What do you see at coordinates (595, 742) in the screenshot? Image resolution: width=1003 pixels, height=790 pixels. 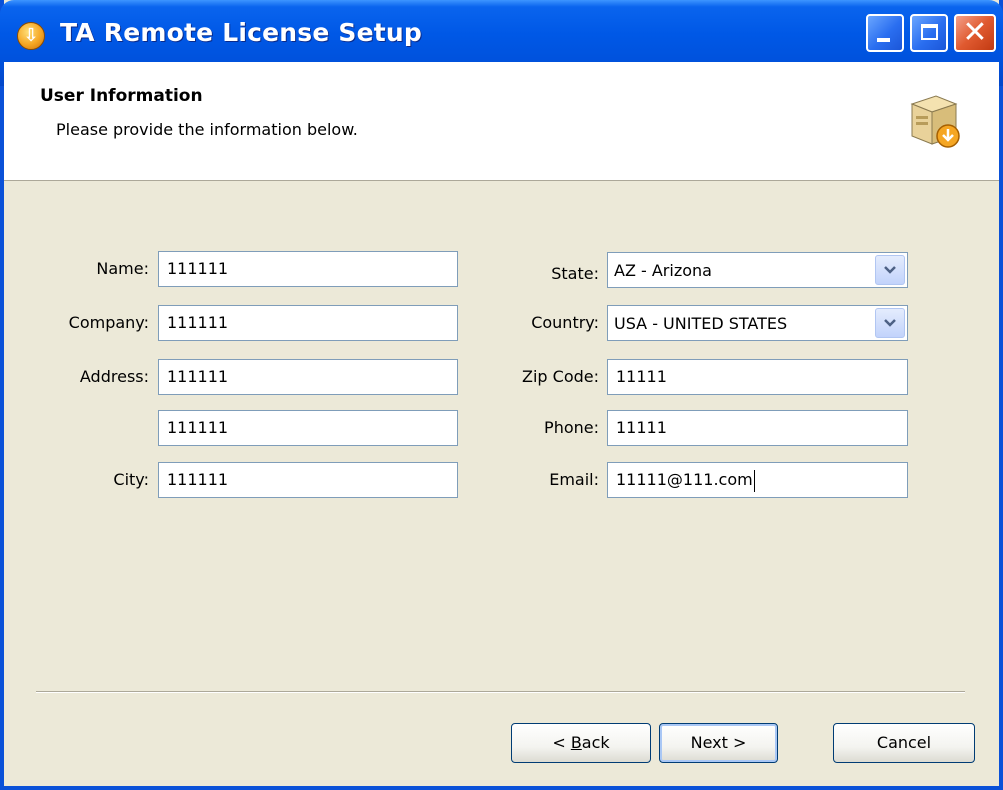 I see `back-label-rest: ack` at bounding box center [595, 742].